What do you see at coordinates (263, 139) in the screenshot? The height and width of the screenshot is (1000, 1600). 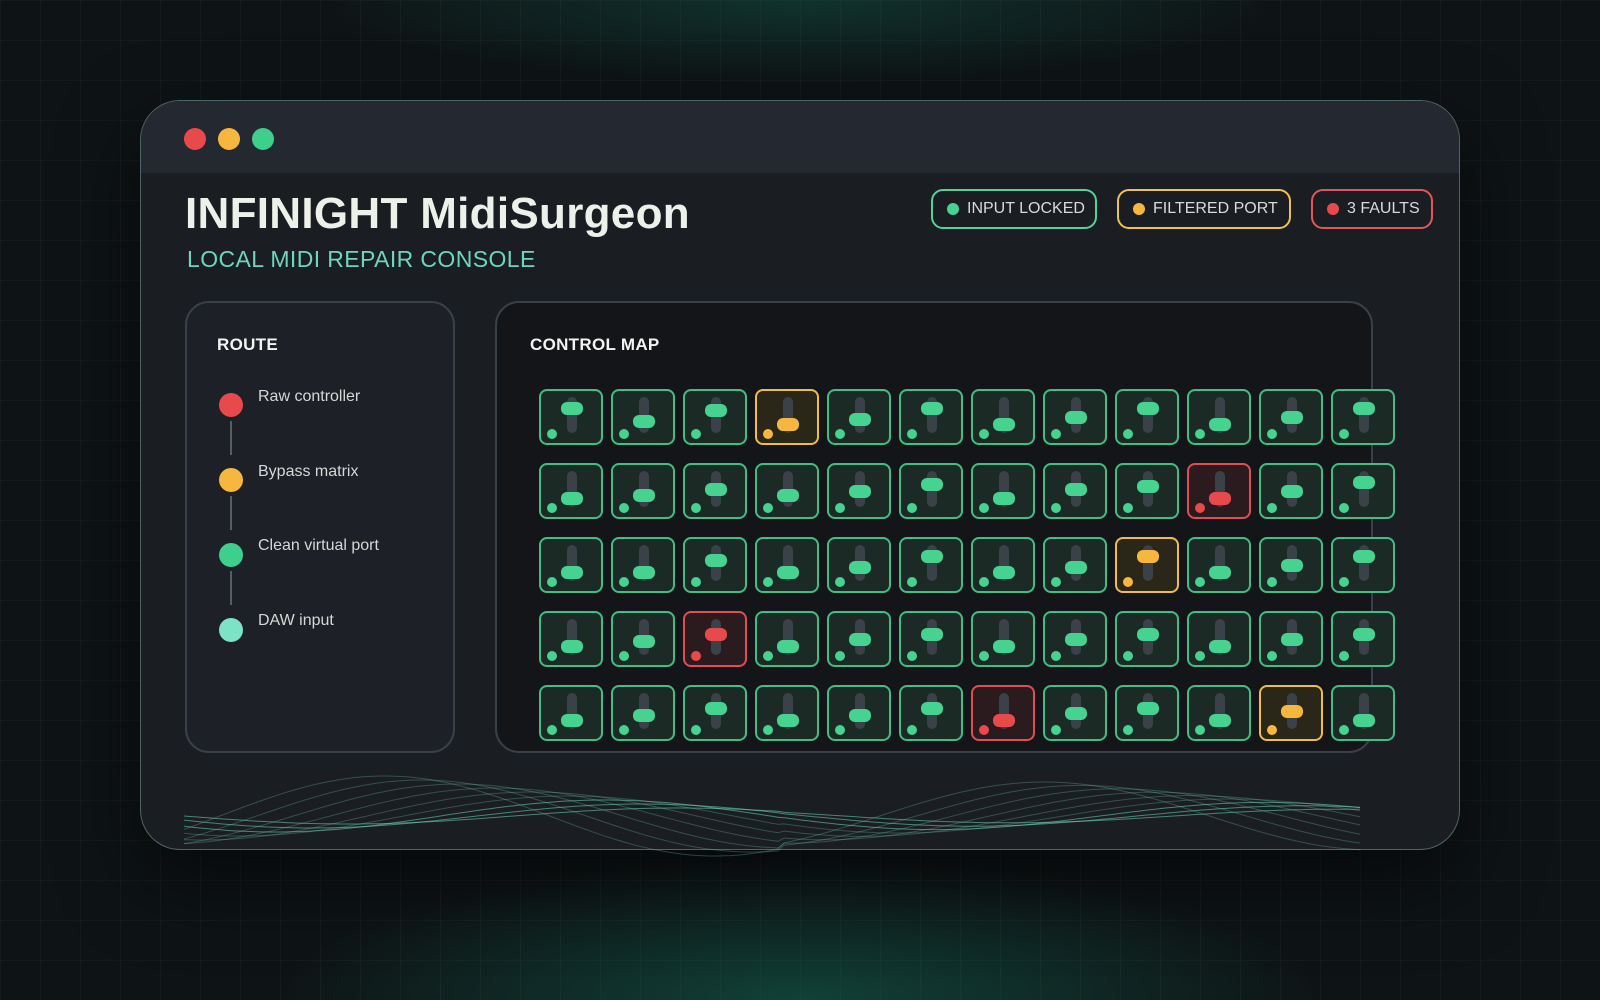 I see `maximize-window-button` at bounding box center [263, 139].